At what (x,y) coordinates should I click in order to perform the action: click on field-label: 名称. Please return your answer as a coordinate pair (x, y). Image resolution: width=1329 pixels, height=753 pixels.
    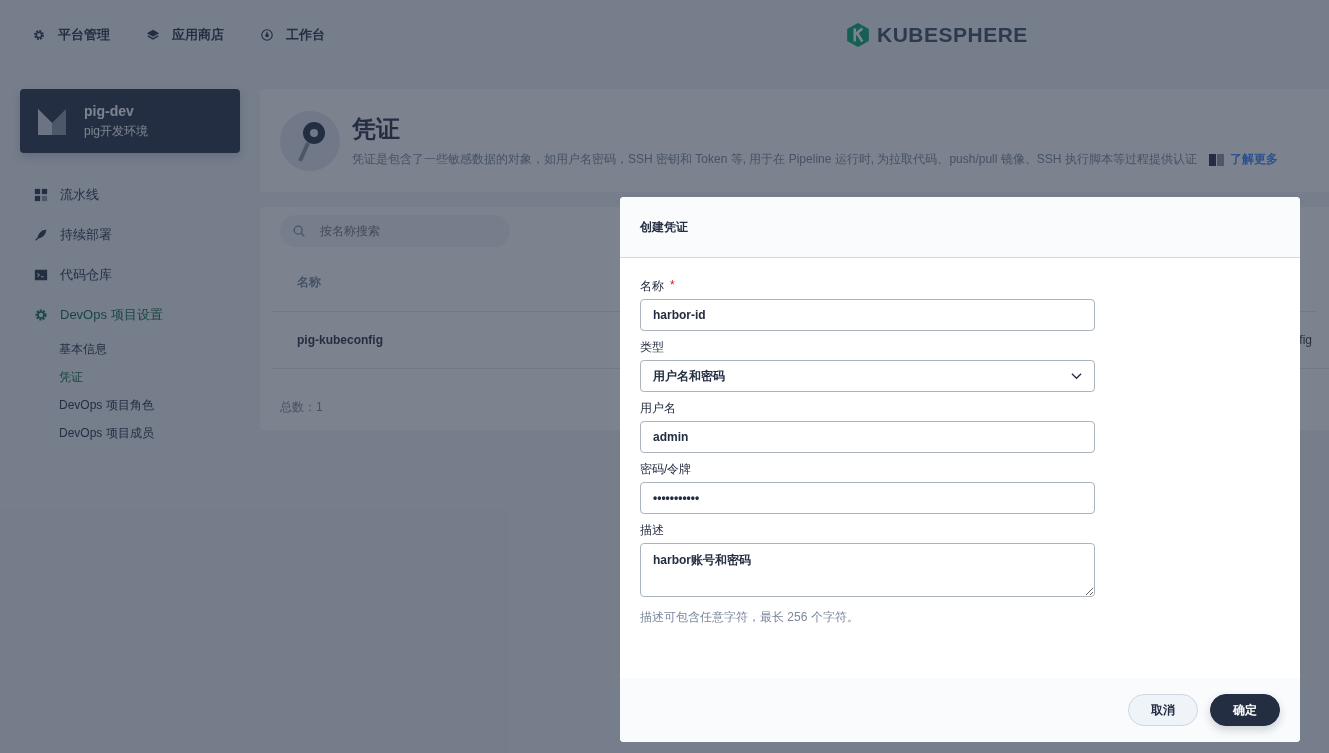
    Looking at the image, I should click on (652, 285).